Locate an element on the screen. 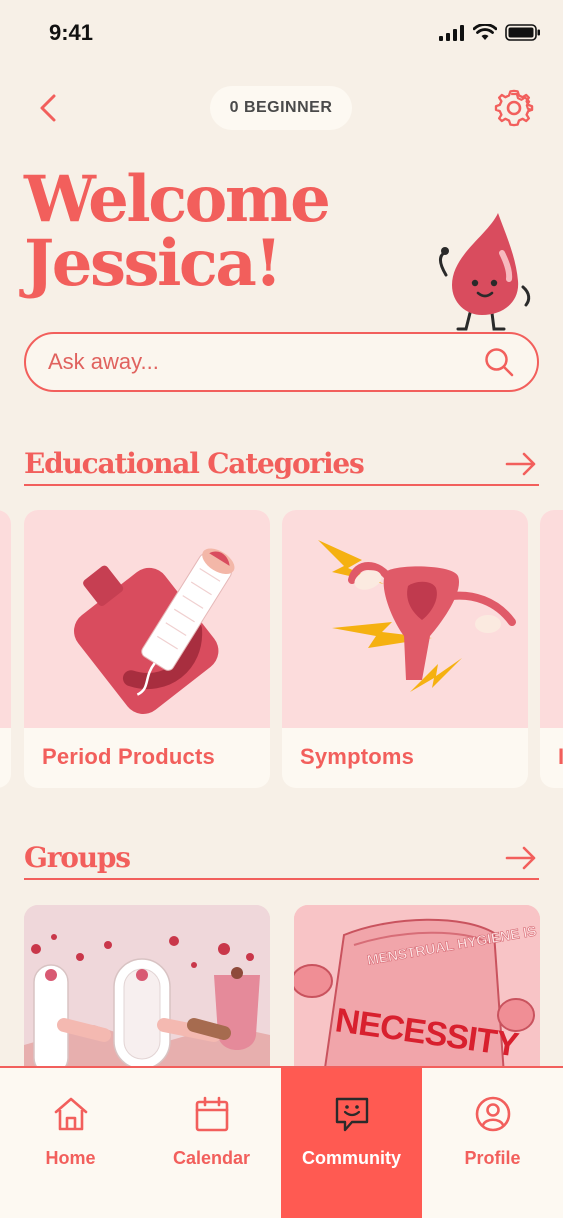  tab-label: Profile is located at coordinates (492, 1158).